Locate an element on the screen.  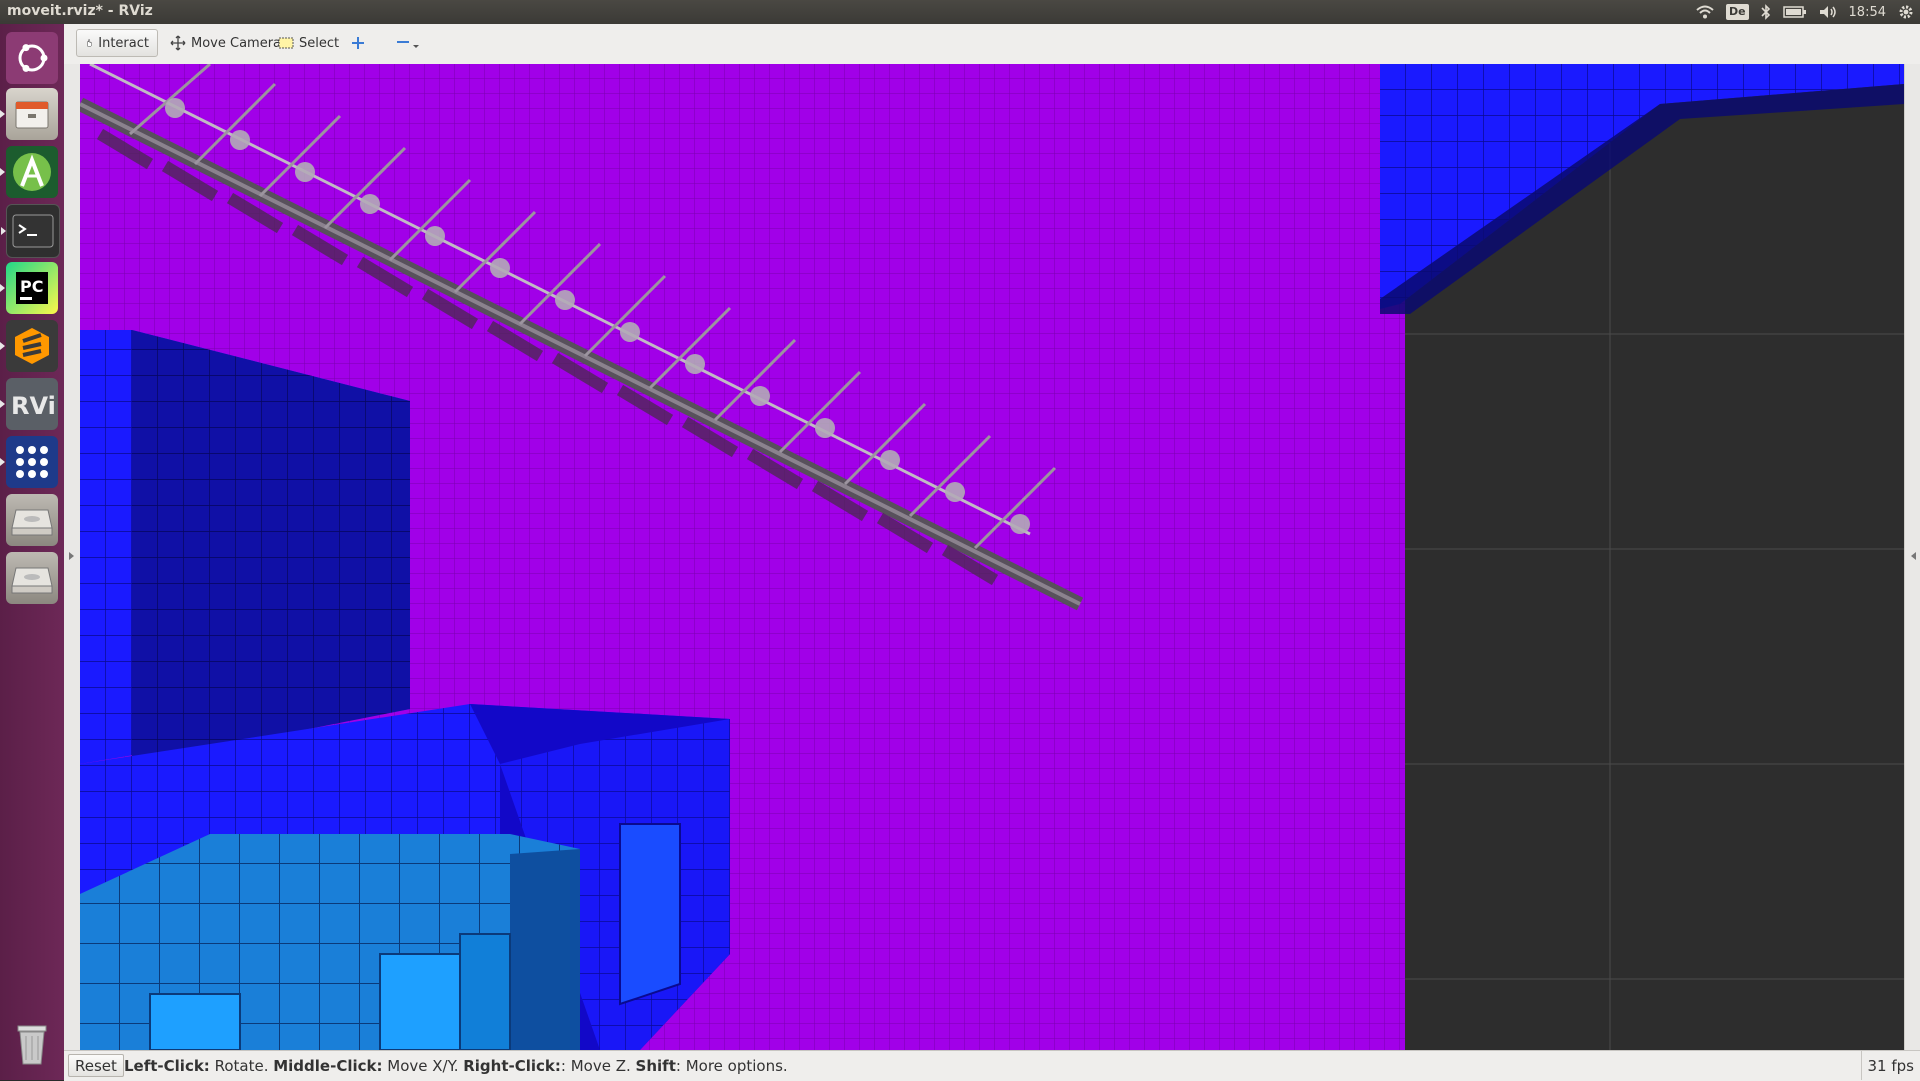
plus-icon is located at coordinates (358, 43).